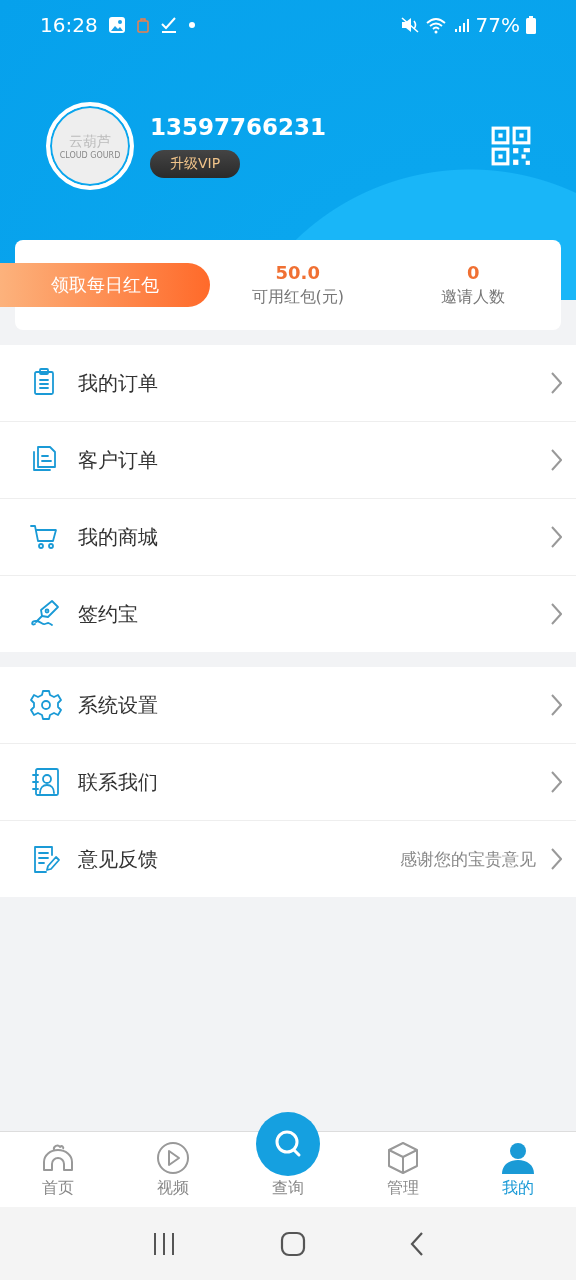  I want to click on tab-label: 我的, so click(518, 1188).